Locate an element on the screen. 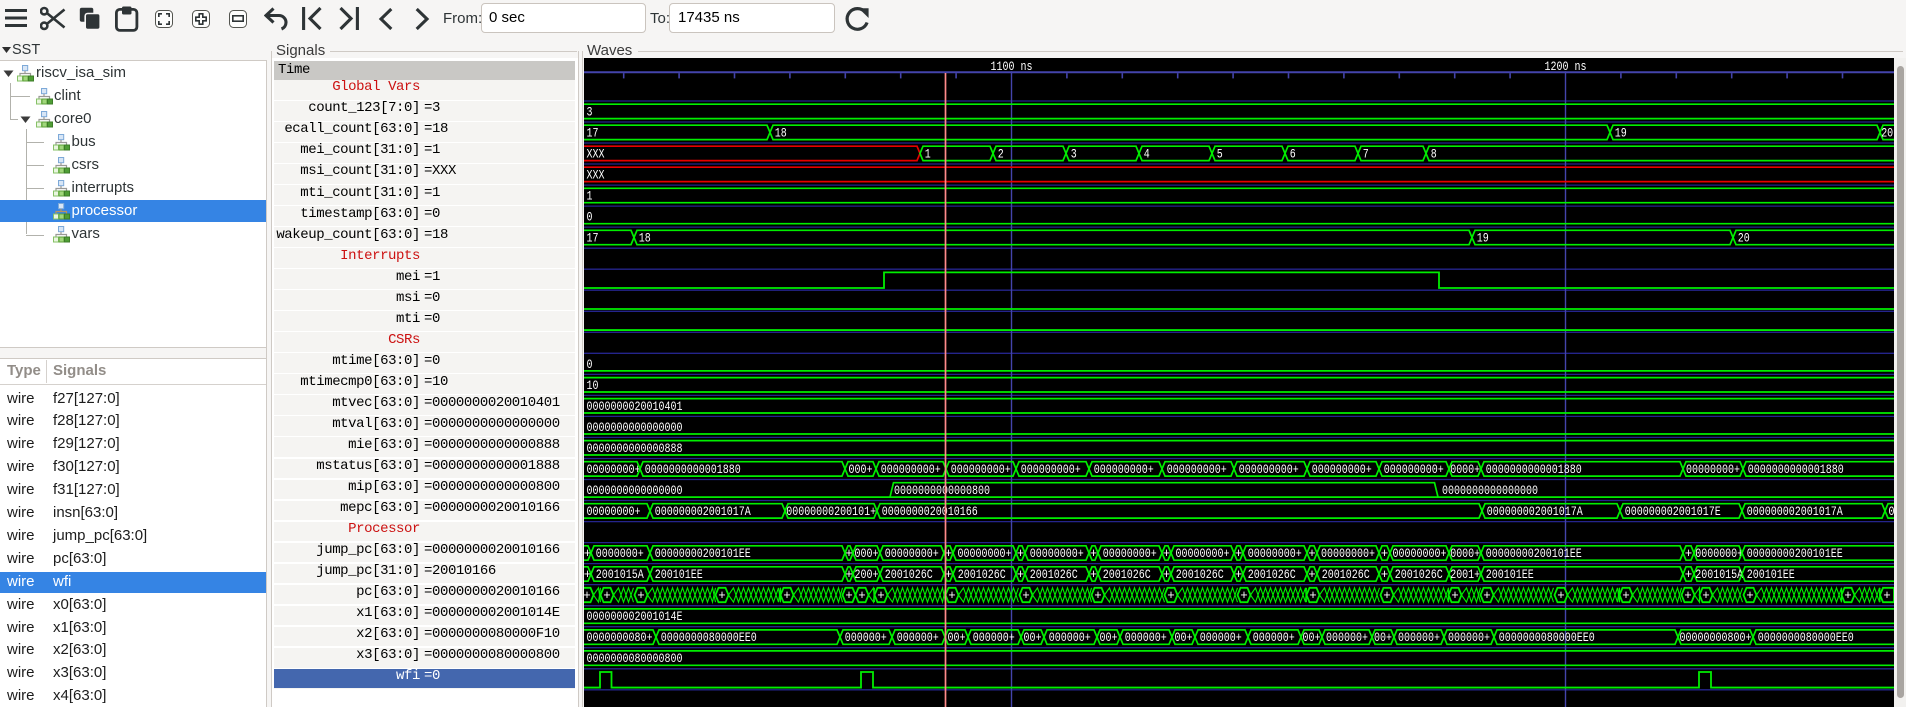 The width and height of the screenshot is (1906, 707). svg-text: 1100 ns is located at coordinates (1012, 67).